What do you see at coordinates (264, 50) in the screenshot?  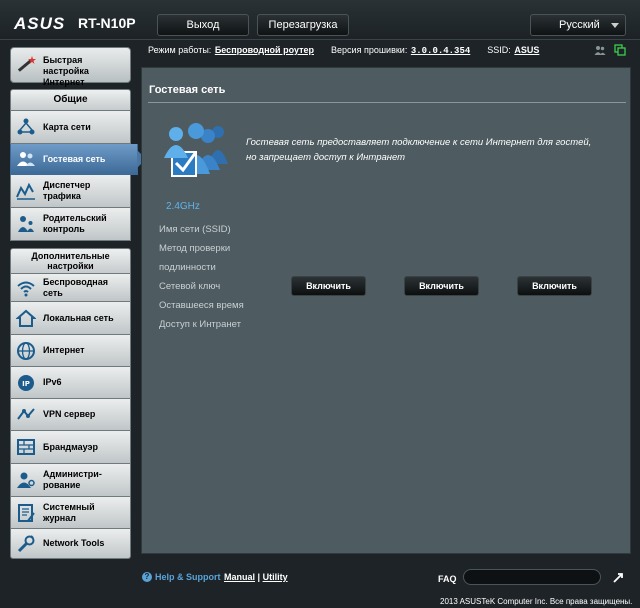 I see `mode-value-link: Беспроводной роутер` at bounding box center [264, 50].